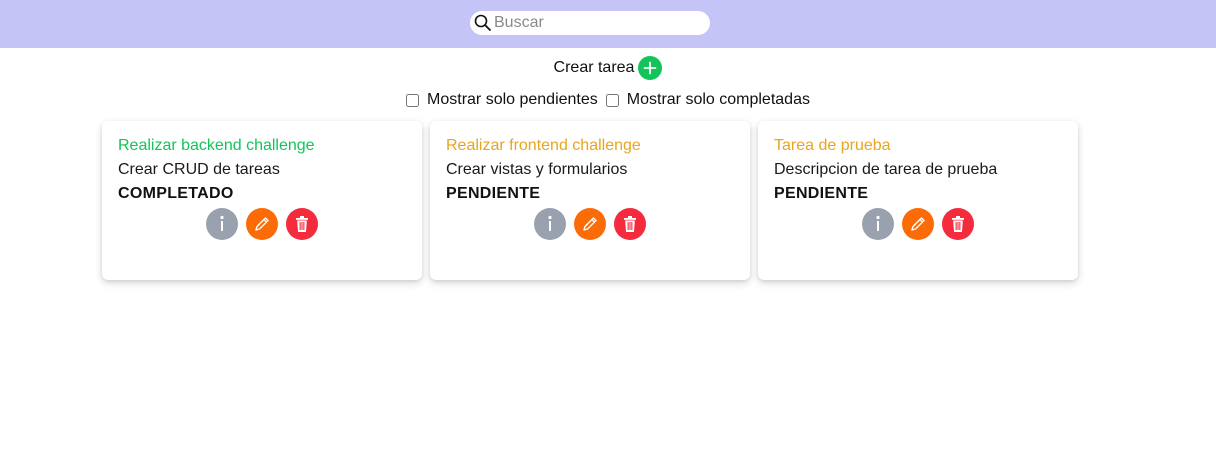 This screenshot has width=1216, height=476. I want to click on task-description: Descripcion de tarea de prueba, so click(886, 169).